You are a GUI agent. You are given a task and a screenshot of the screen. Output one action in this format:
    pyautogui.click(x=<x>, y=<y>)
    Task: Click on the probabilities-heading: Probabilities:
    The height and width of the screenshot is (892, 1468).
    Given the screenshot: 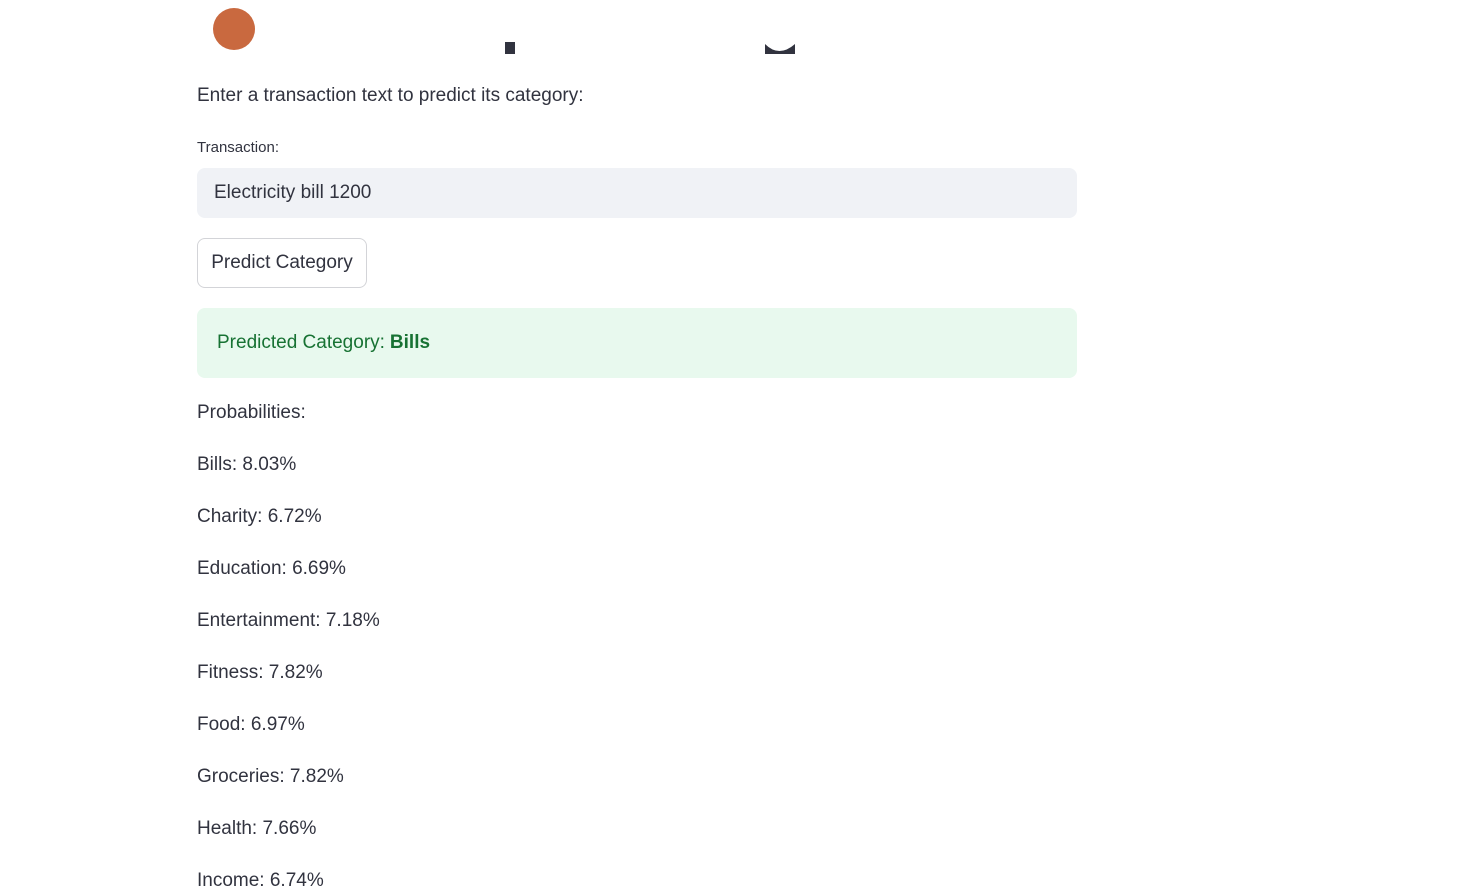 What is the action you would take?
    pyautogui.click(x=251, y=412)
    